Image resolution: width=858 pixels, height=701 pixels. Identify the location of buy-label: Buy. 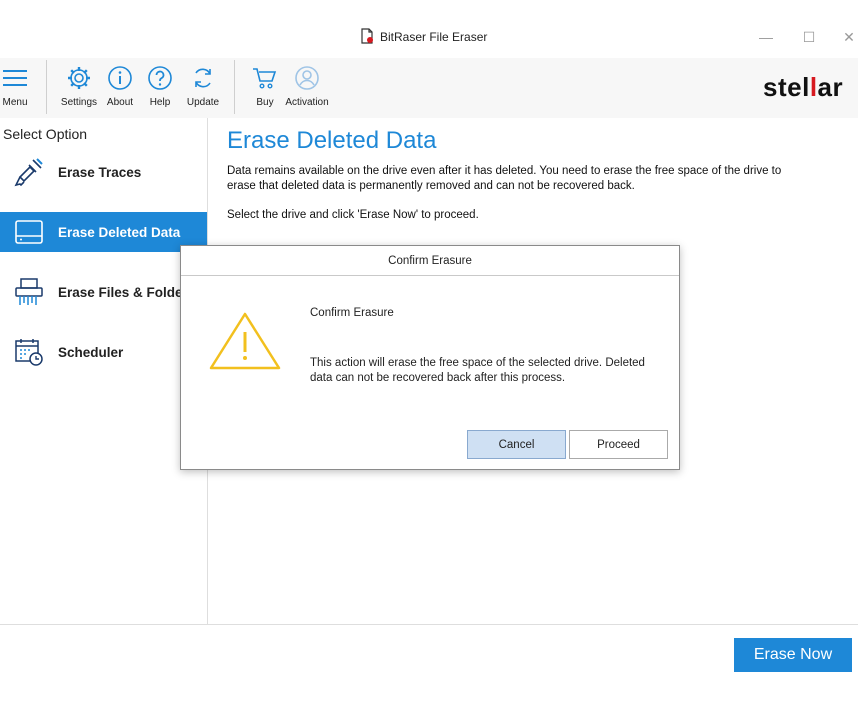
(265, 102).